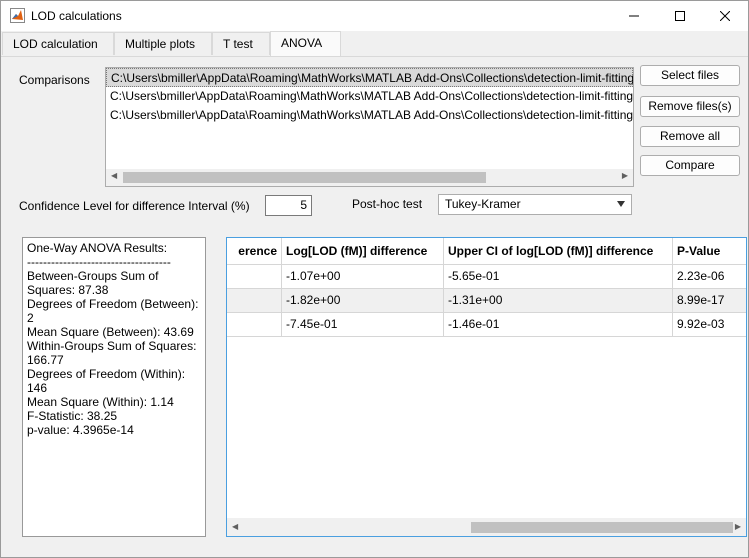 The width and height of the screenshot is (749, 558). Describe the element at coordinates (108, 381) in the screenshot. I see `results-line: Degrees of Freedom (Within): 146` at that location.